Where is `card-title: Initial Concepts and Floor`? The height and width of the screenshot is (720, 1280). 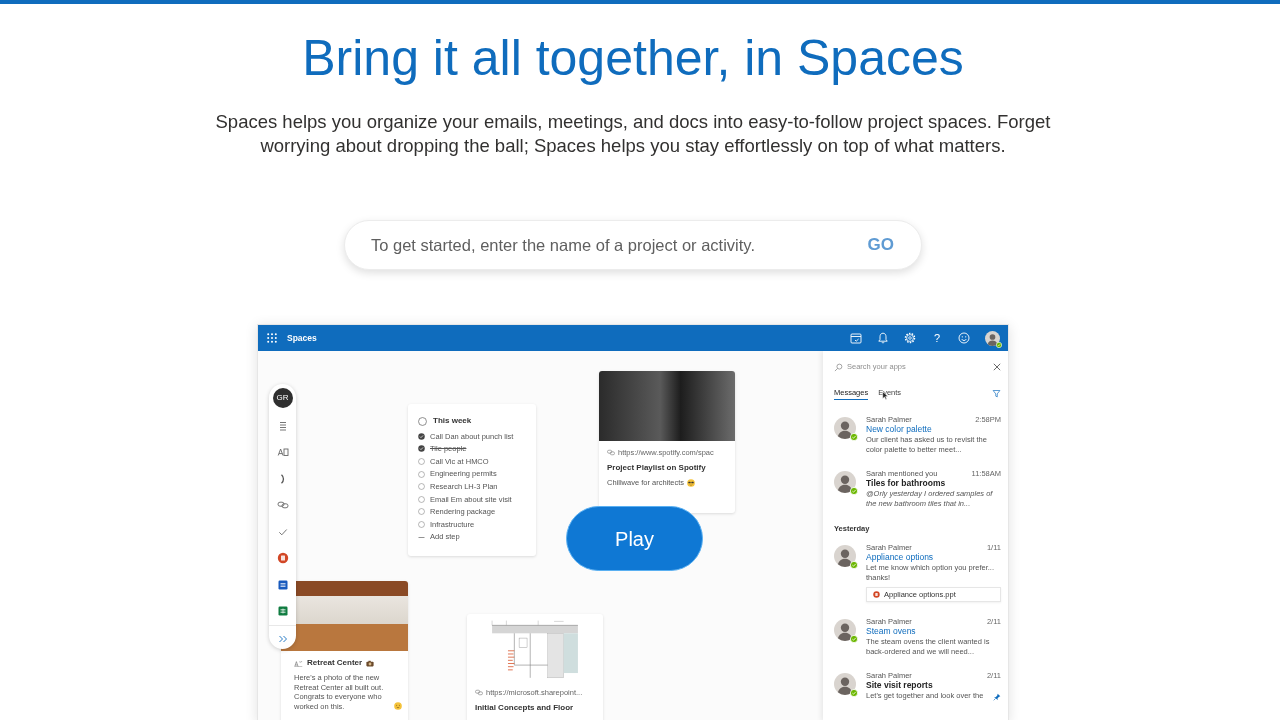
card-title: Initial Concepts and Floor is located at coordinates (525, 708).